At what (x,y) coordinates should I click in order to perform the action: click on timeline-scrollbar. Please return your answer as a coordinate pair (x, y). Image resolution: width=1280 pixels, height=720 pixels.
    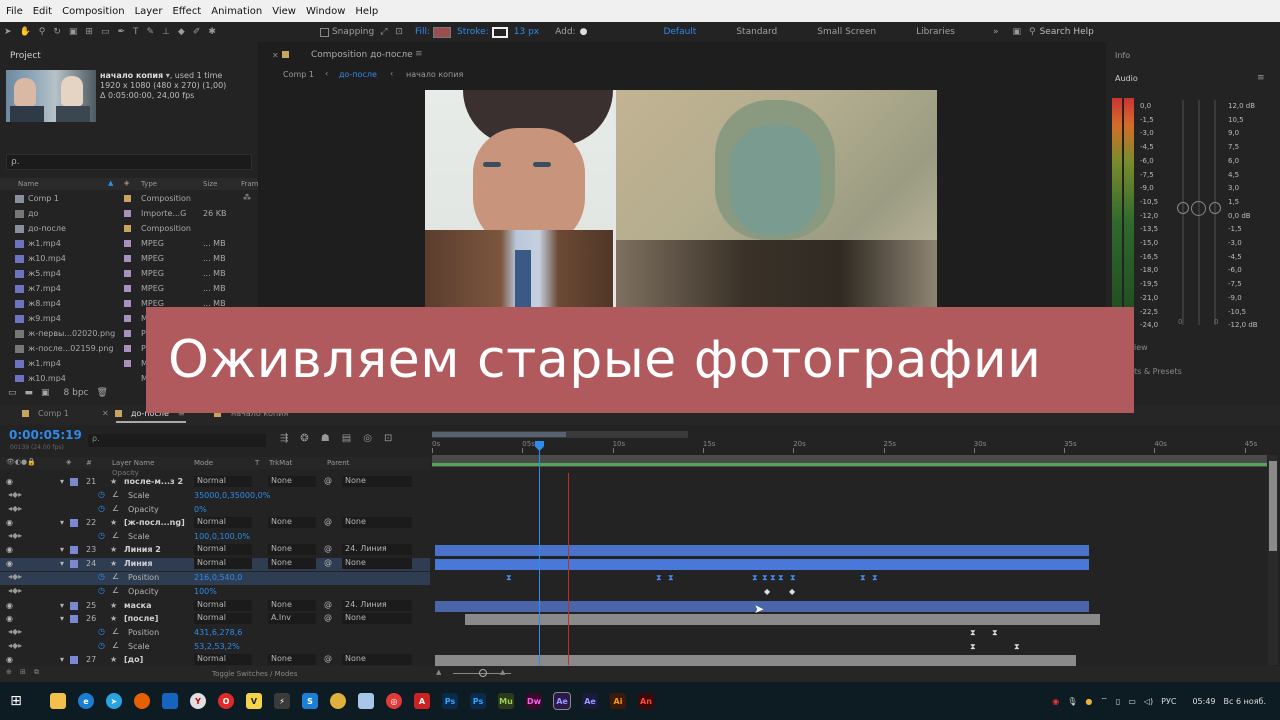
    Looking at the image, I should click on (1273, 560).